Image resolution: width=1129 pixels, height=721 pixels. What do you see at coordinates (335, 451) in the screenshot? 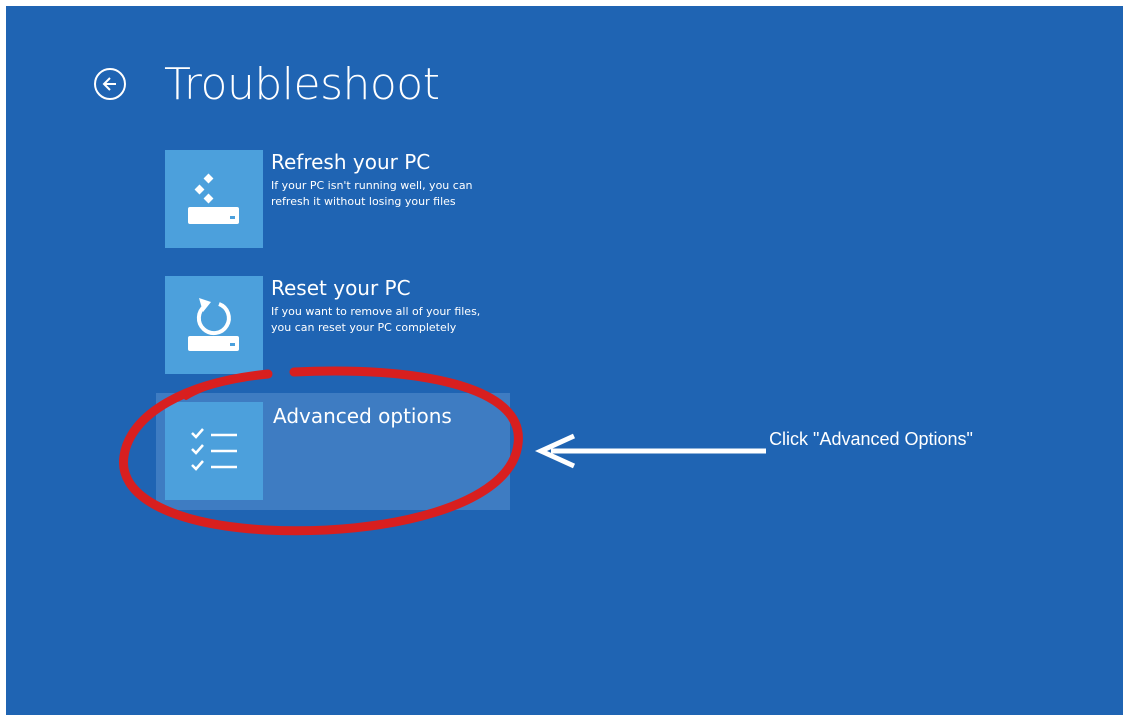
I see `option-advanced-options: Advanced options` at bounding box center [335, 451].